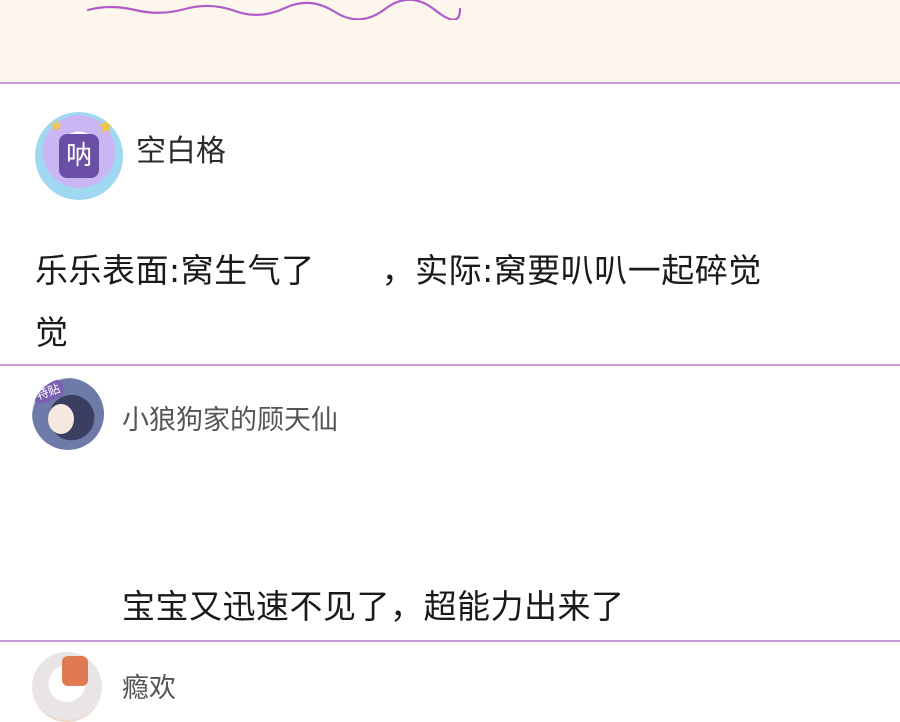  I want to click on badge-text: 呐, so click(78, 156).